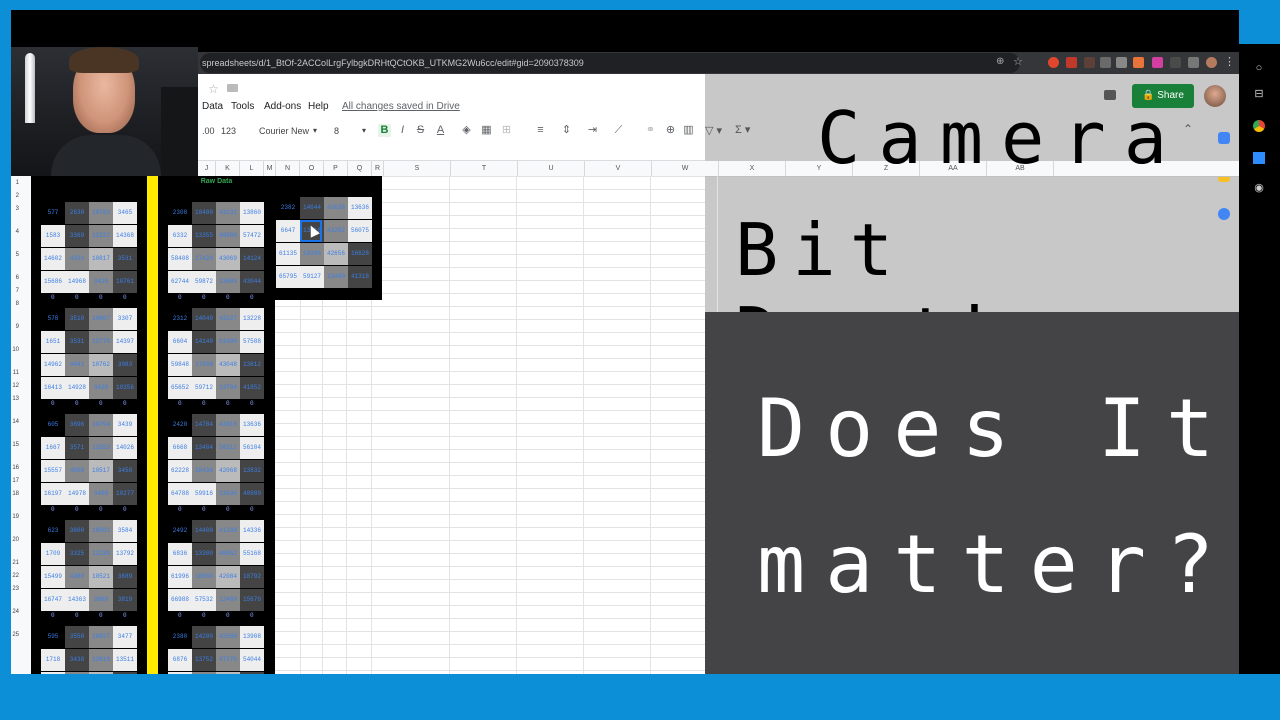 The height and width of the screenshot is (720, 1280). I want to click on stacked-cell: 14644, so click(312, 208).